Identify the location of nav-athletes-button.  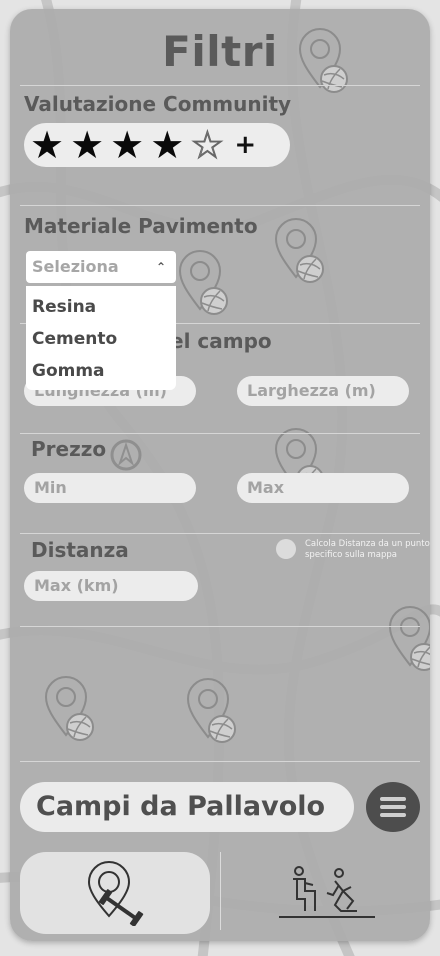
(327, 893).